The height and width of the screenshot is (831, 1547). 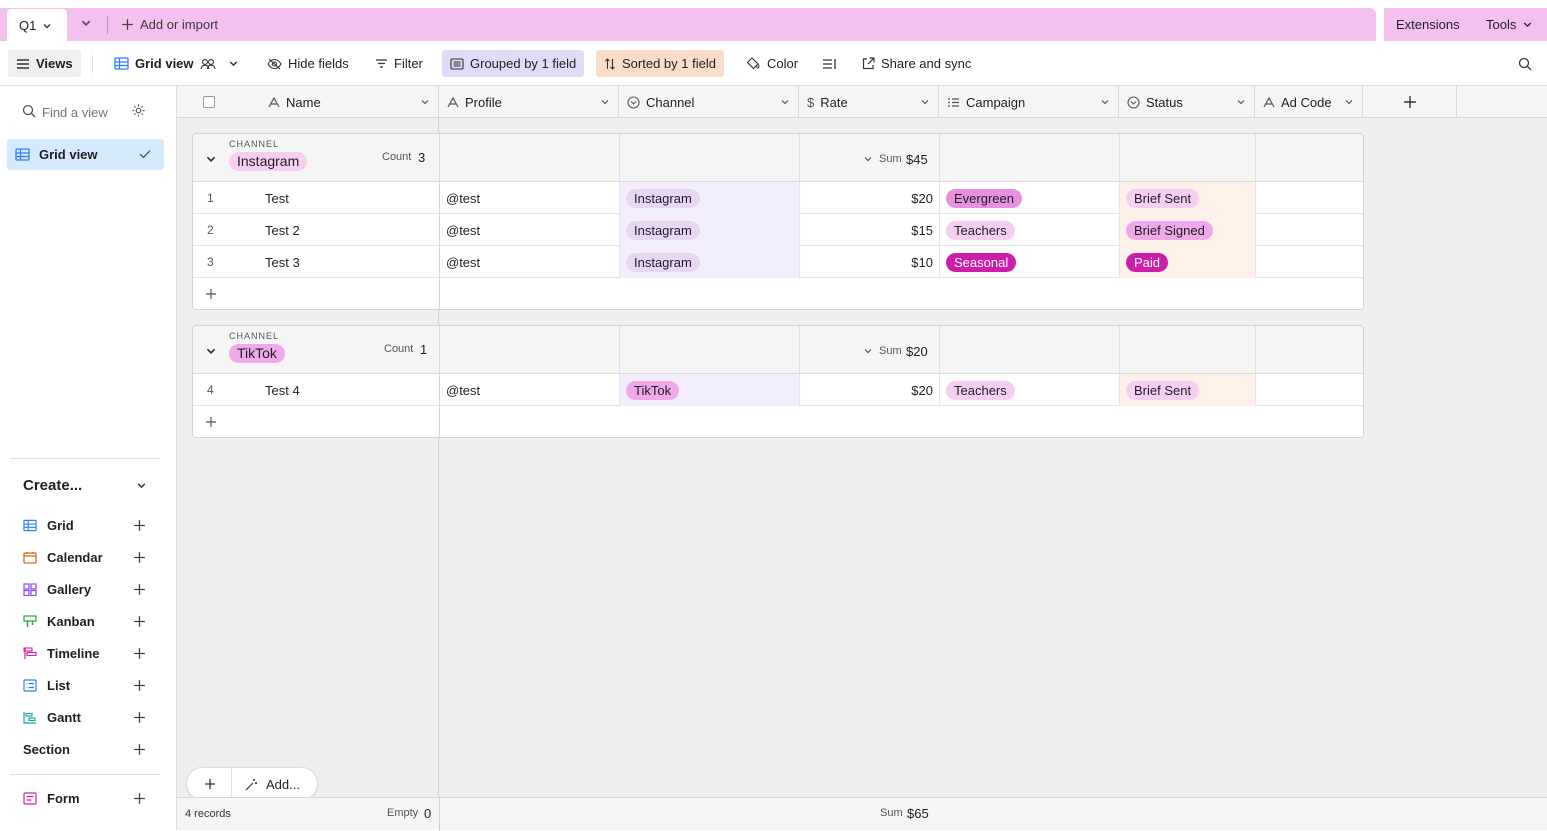 What do you see at coordinates (57, 589) in the screenshot?
I see `create-gallery-item: Gallery` at bounding box center [57, 589].